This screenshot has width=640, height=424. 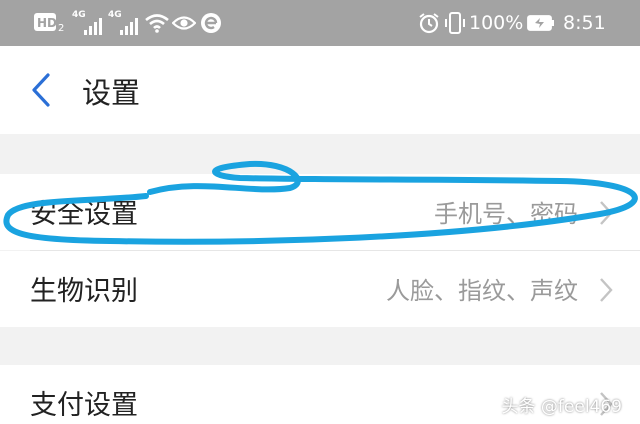 I want to click on battery-percent: 100%, so click(x=496, y=23).